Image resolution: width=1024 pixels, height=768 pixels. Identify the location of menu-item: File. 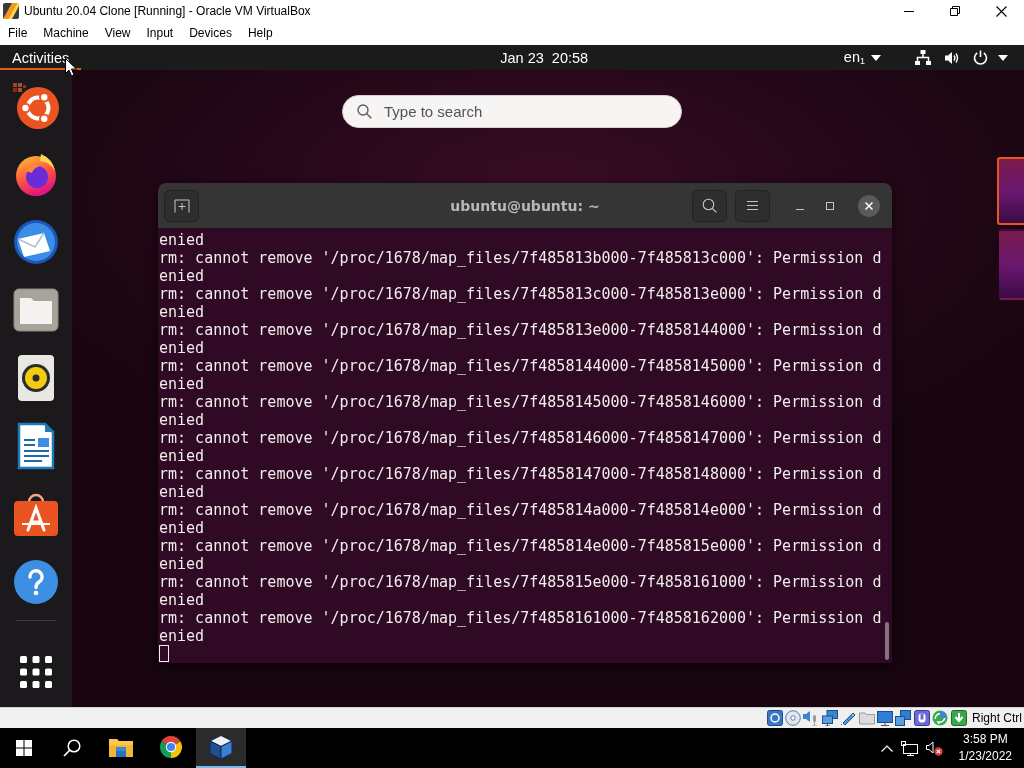
(18, 33).